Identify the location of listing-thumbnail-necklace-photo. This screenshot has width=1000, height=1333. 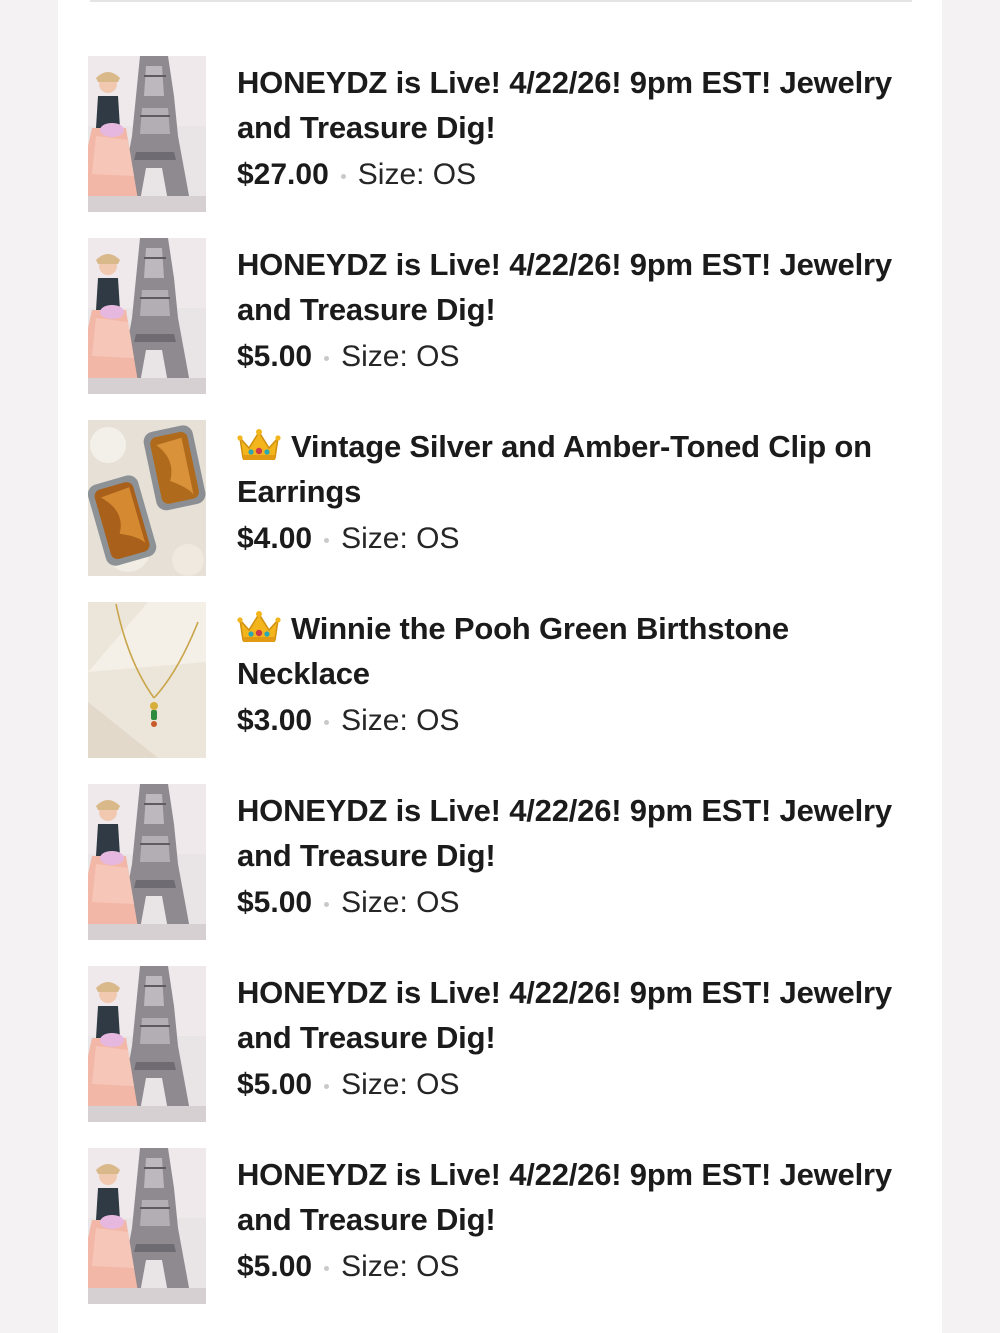
(147, 680).